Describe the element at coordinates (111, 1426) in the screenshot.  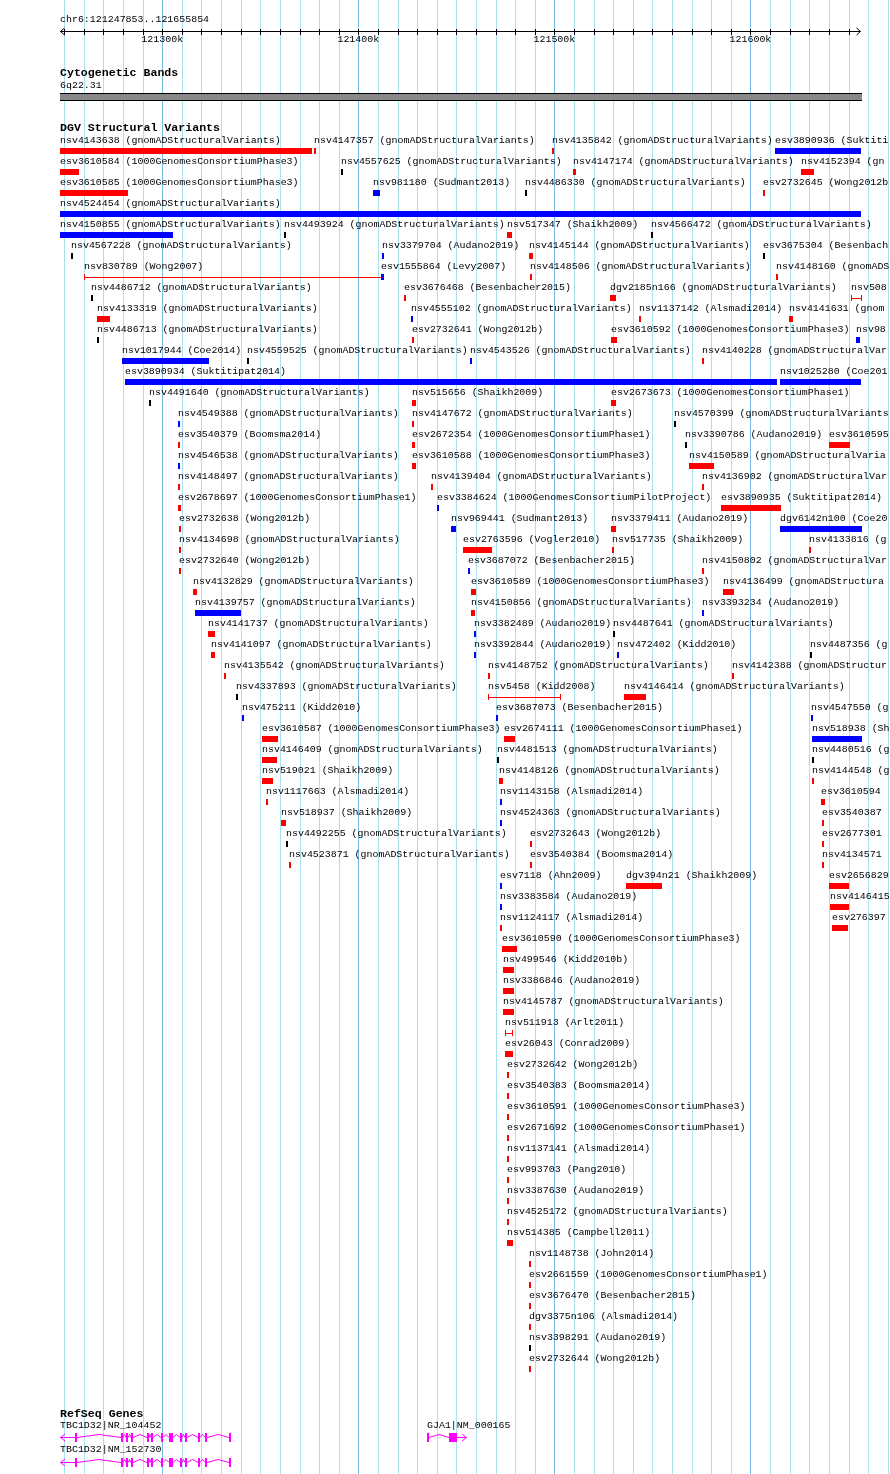
I see `gene-label: TBC1D32|NR_104452` at that location.